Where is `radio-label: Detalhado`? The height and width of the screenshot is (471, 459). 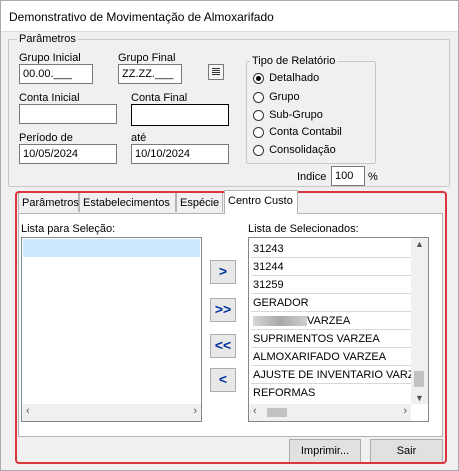
radio-label: Detalhado is located at coordinates (294, 78).